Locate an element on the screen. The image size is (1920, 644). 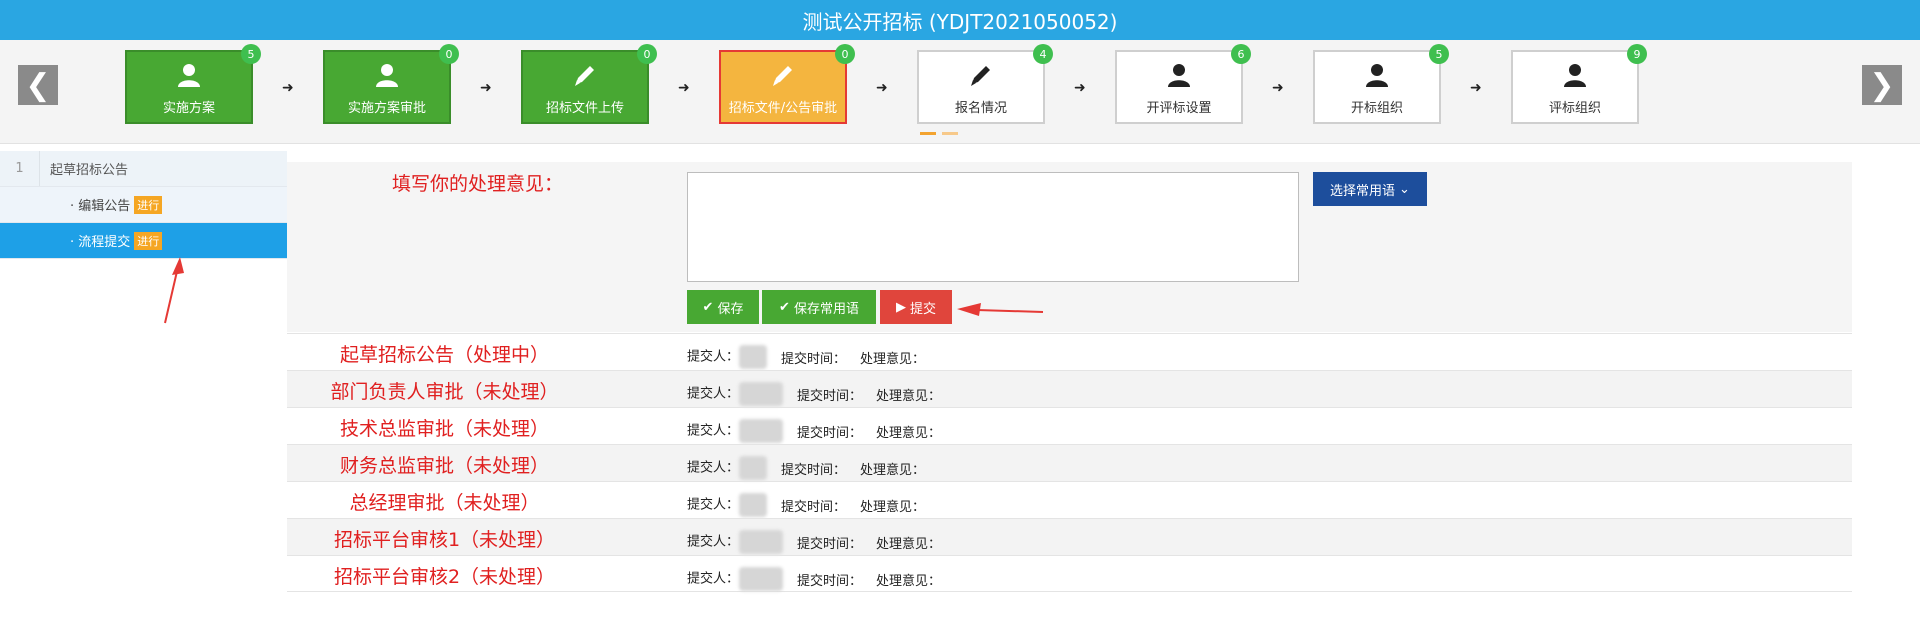
sidebar-item-label: · 流程提交 is located at coordinates (100, 242).